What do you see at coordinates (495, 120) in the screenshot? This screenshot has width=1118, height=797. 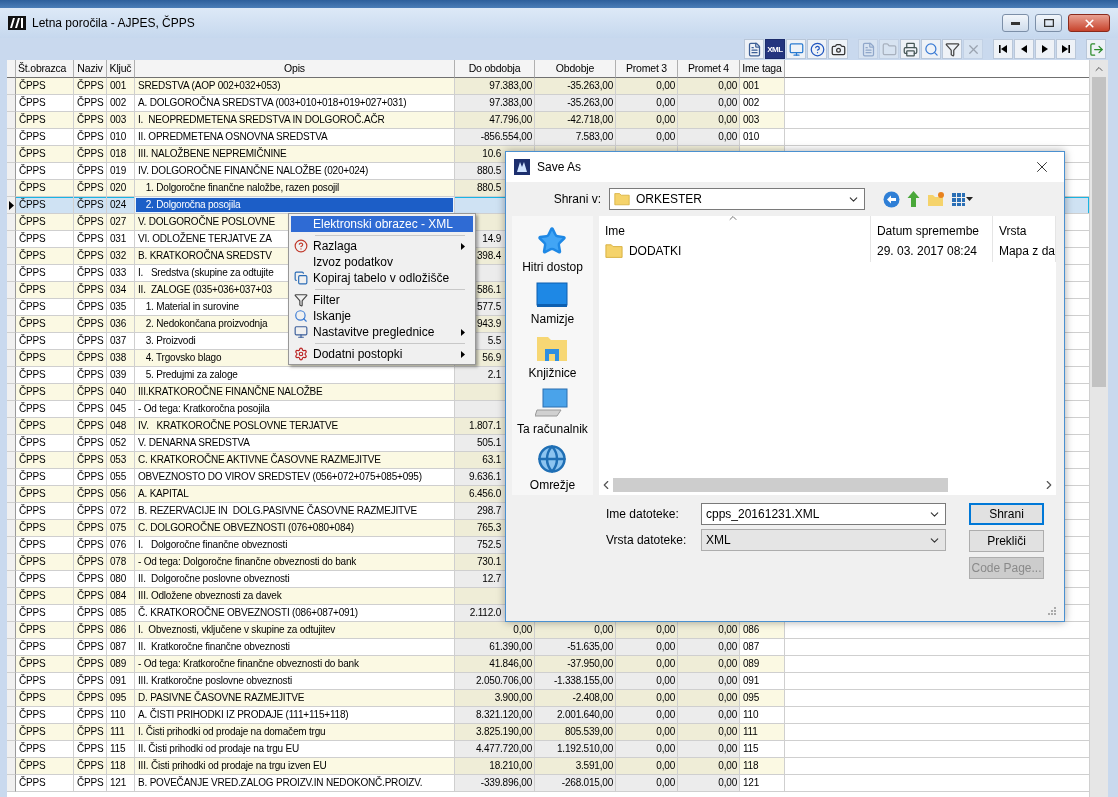 I see `table-cell: 47.796,00` at bounding box center [495, 120].